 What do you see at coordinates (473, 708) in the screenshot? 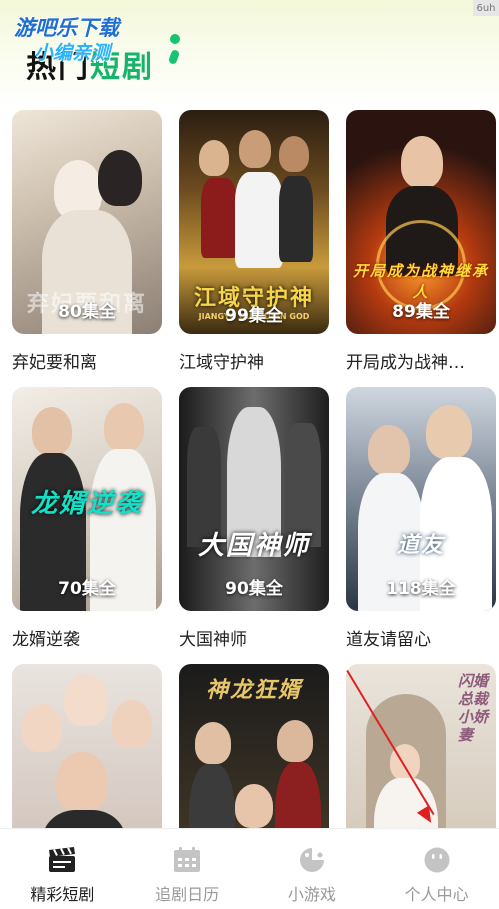
I see `poster-title-art: 闪婚总裁小娇妻` at bounding box center [473, 708].